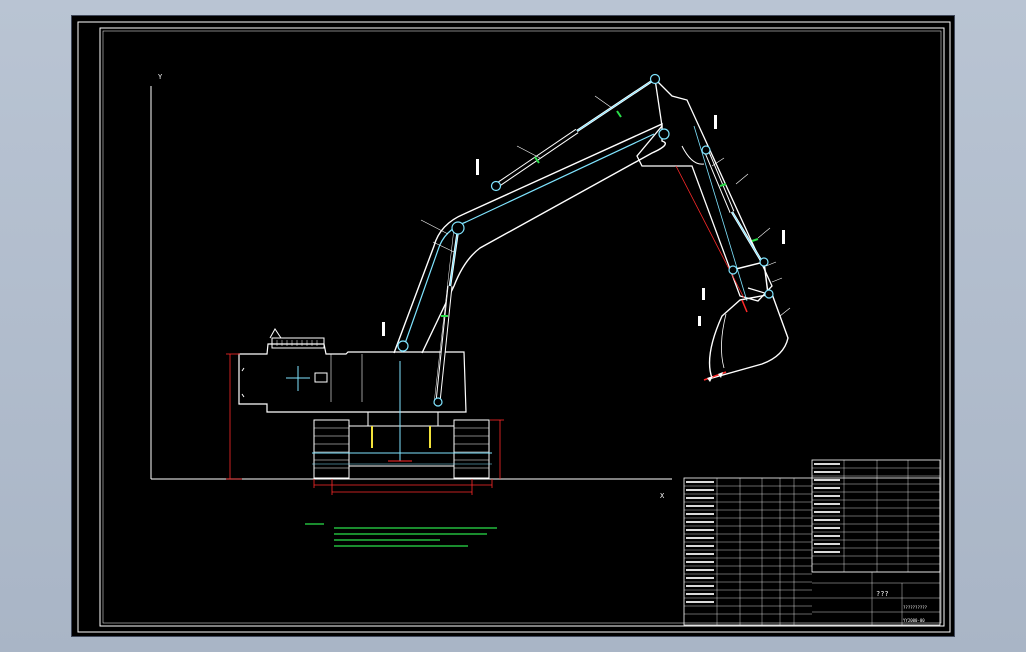  I want to click on dimension-lines, so click(365, 424).